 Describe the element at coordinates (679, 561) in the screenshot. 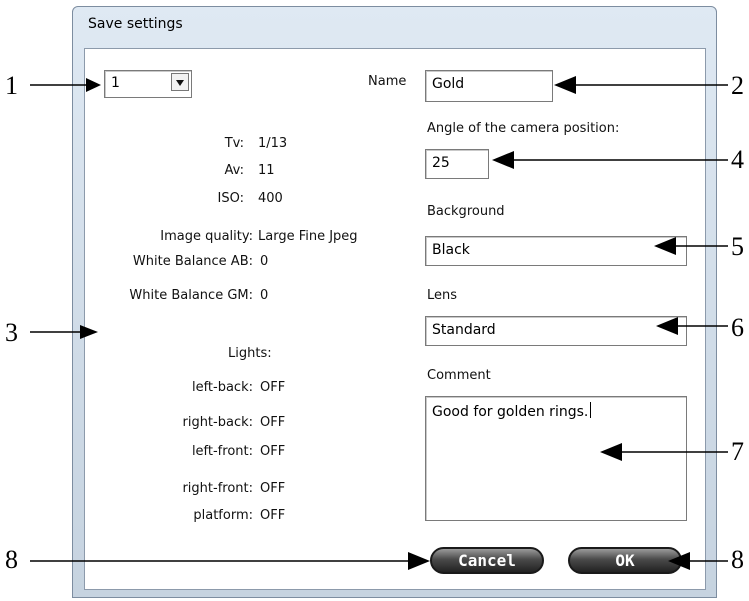

I see `callout-arrow-8-right-head` at that location.